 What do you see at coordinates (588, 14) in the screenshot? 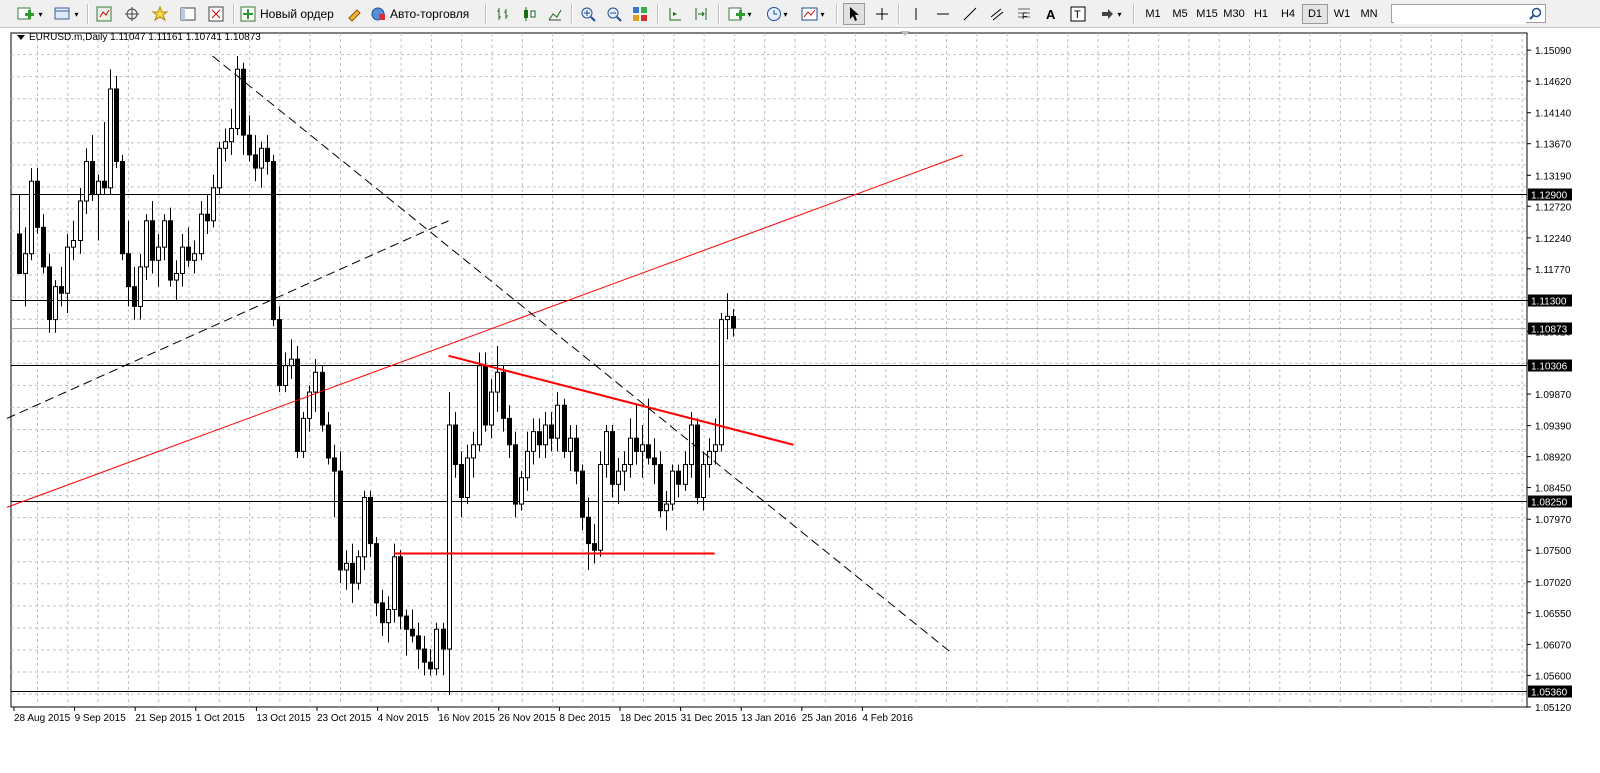
I see `zoom-in-button` at bounding box center [588, 14].